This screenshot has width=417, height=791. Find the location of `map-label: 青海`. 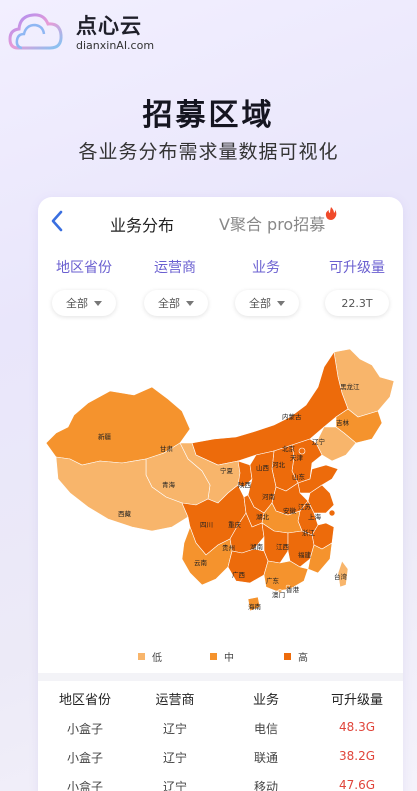

map-label: 青海 is located at coordinates (169, 484).